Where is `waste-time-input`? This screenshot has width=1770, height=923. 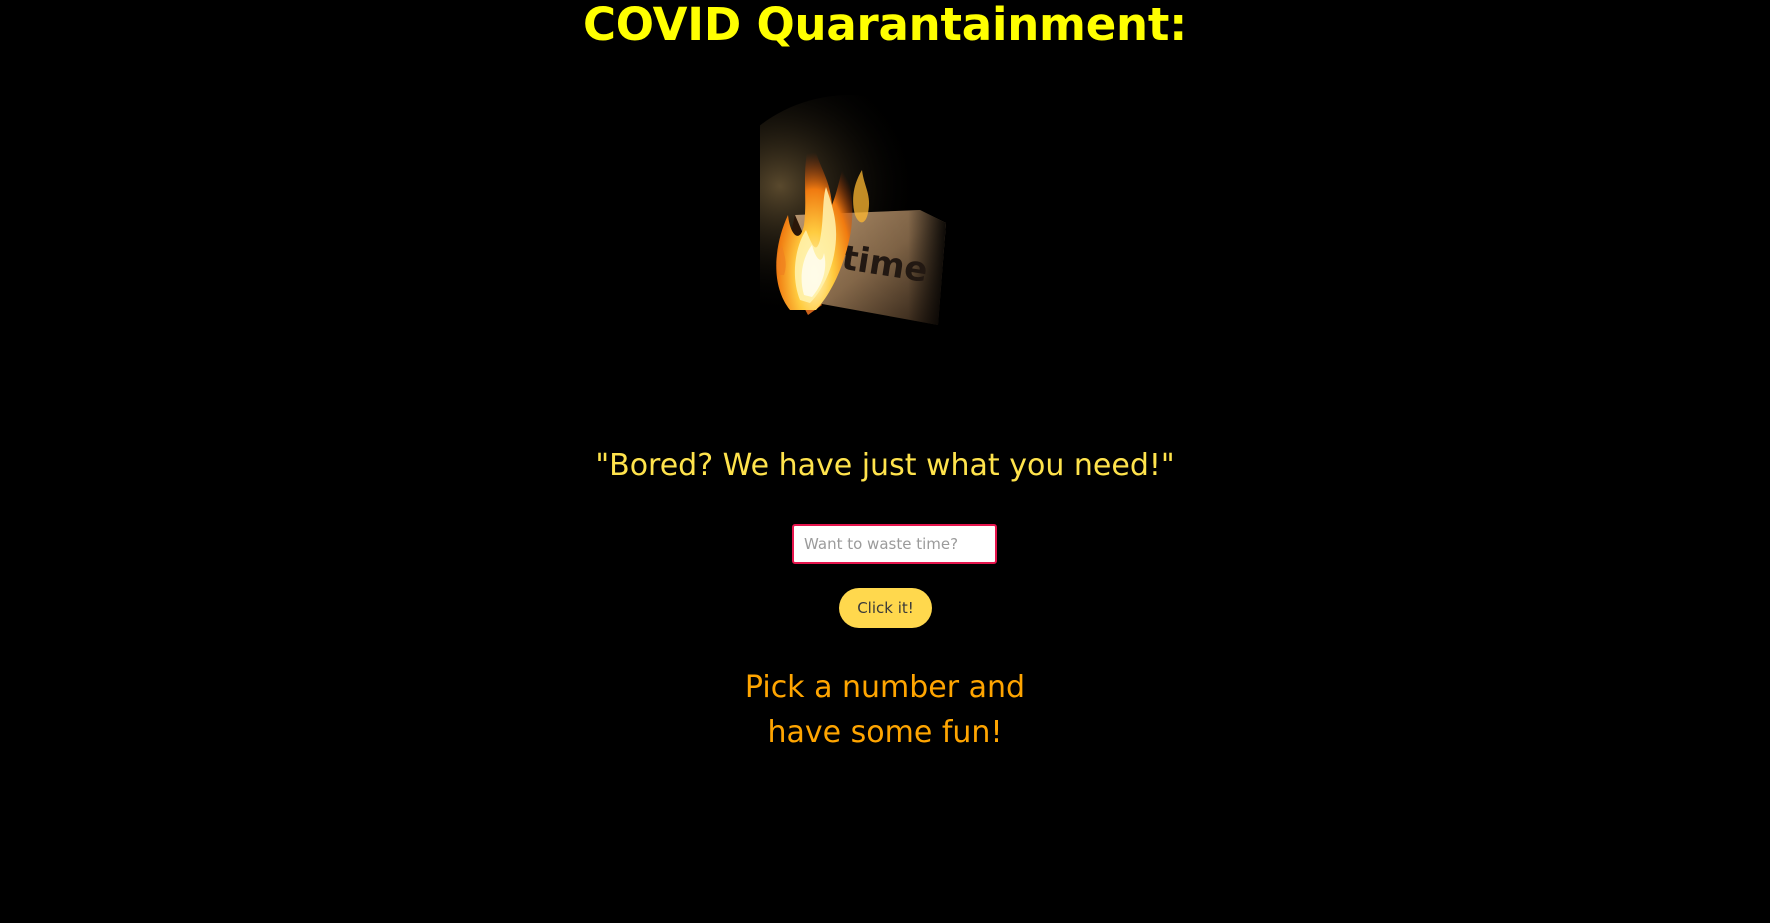
waste-time-input is located at coordinates (894, 544).